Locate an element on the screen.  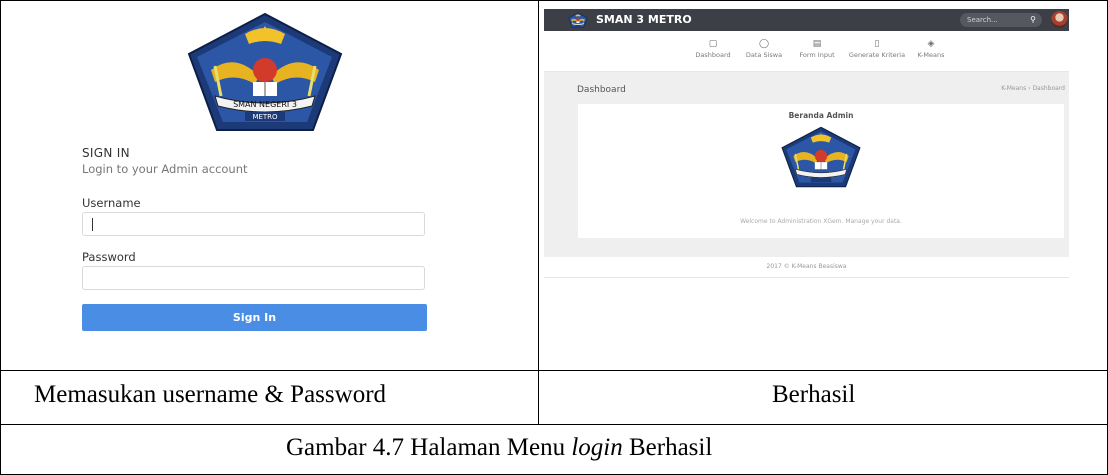
logo-motto-text: METRO is located at coordinates (265, 117).